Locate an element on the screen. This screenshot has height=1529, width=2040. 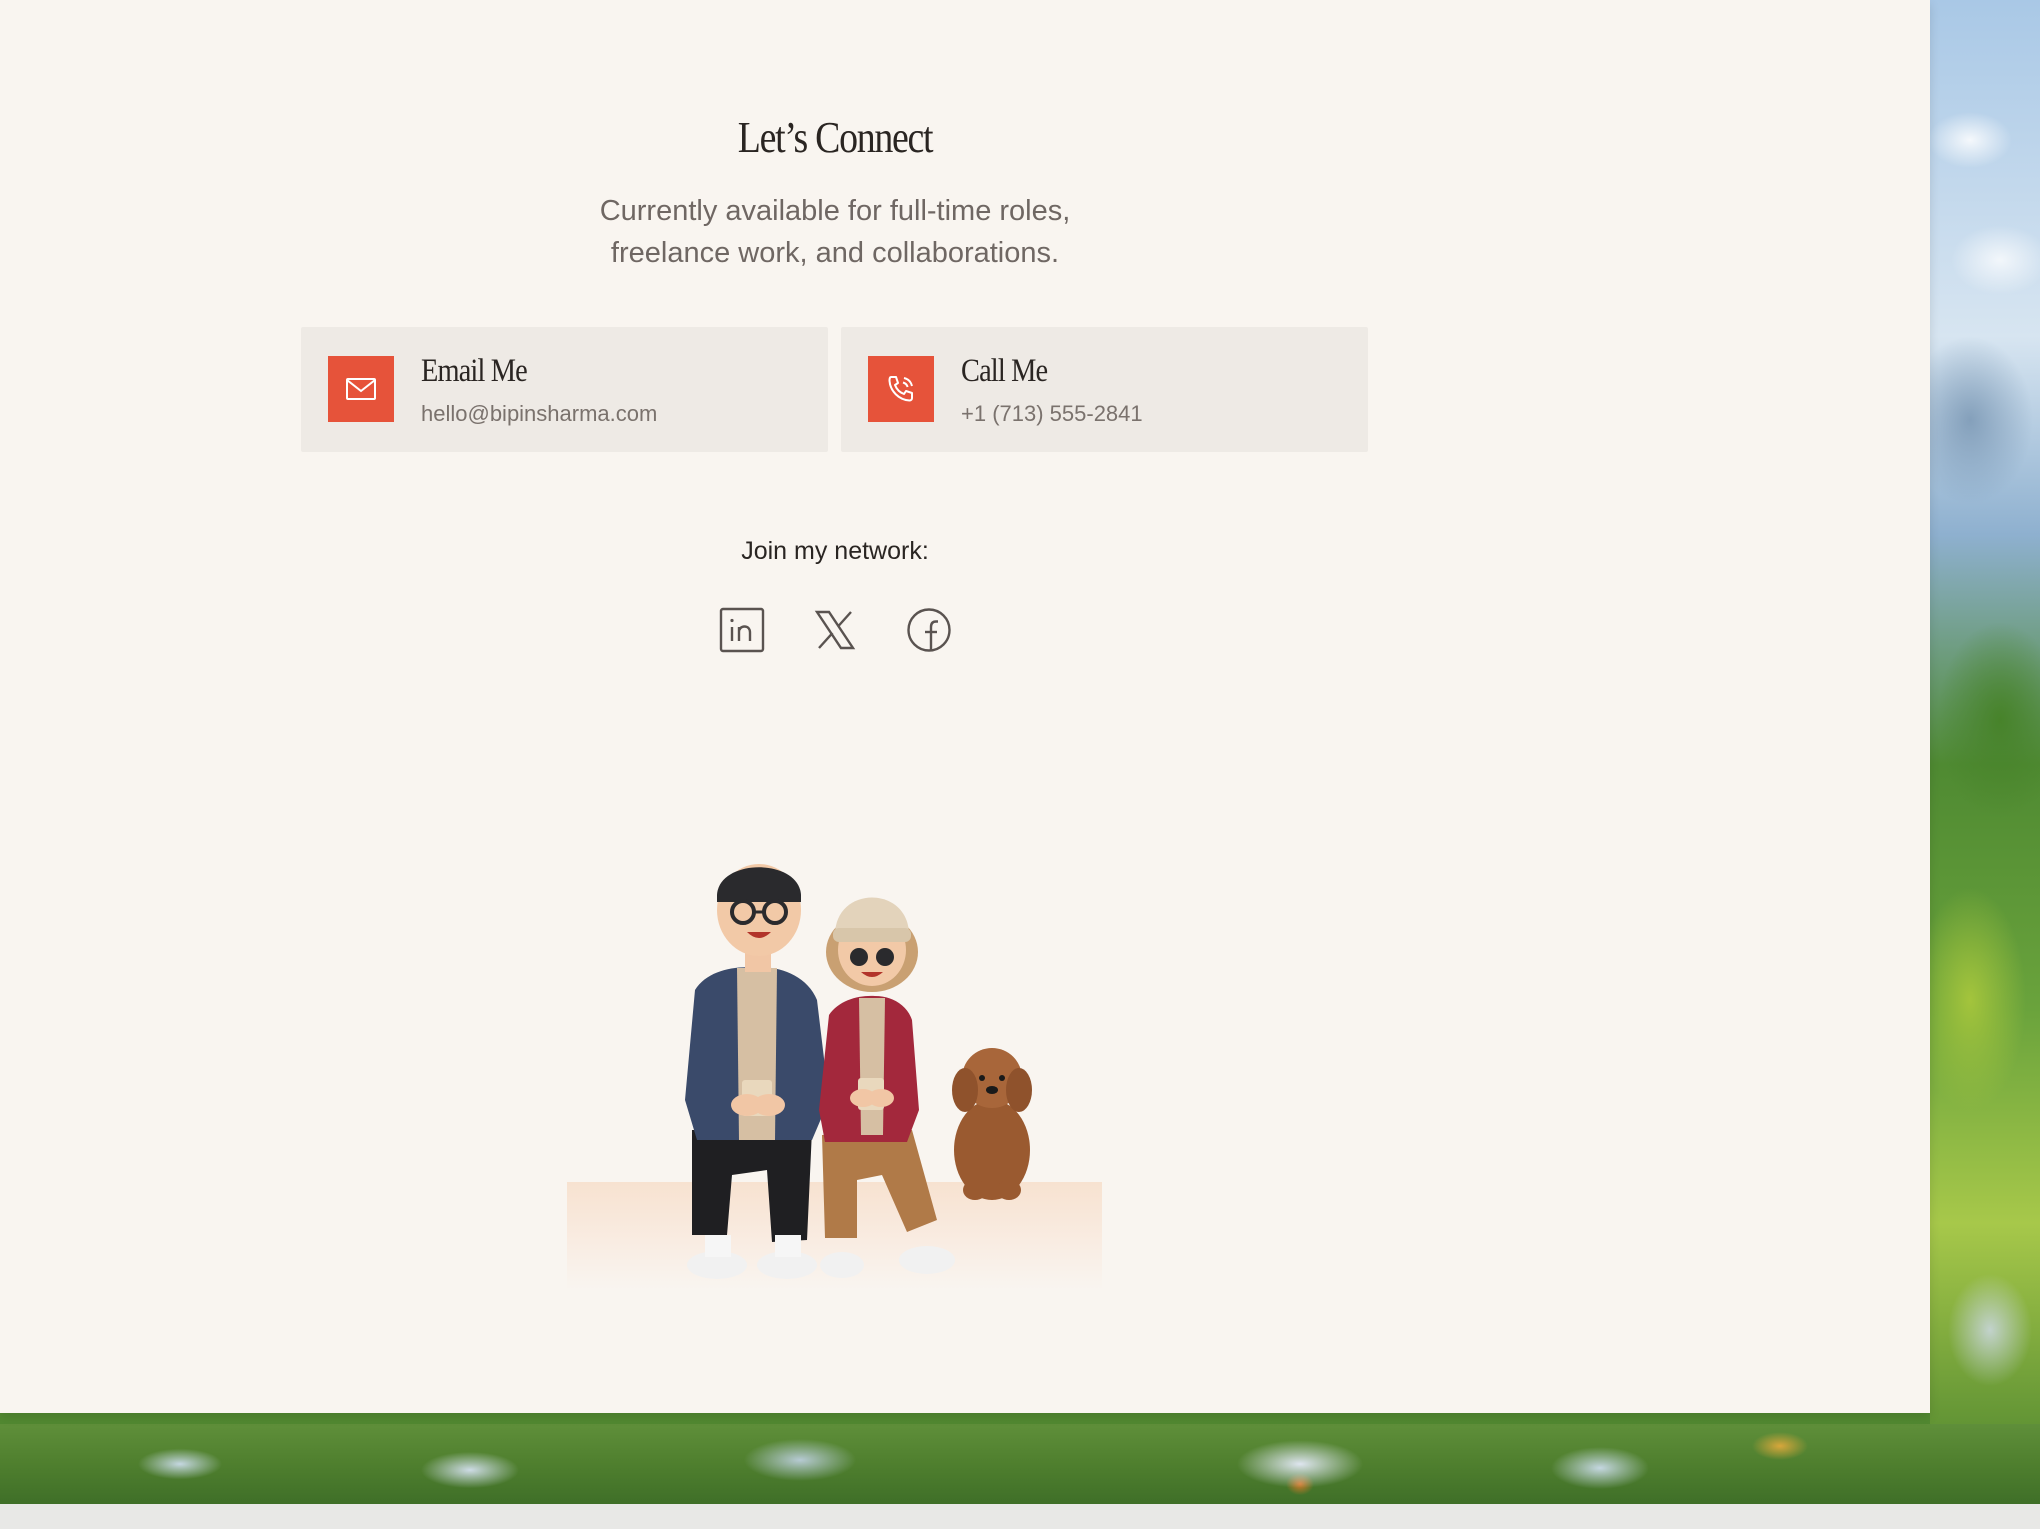
avatar-illustration is located at coordinates (834, 1070).